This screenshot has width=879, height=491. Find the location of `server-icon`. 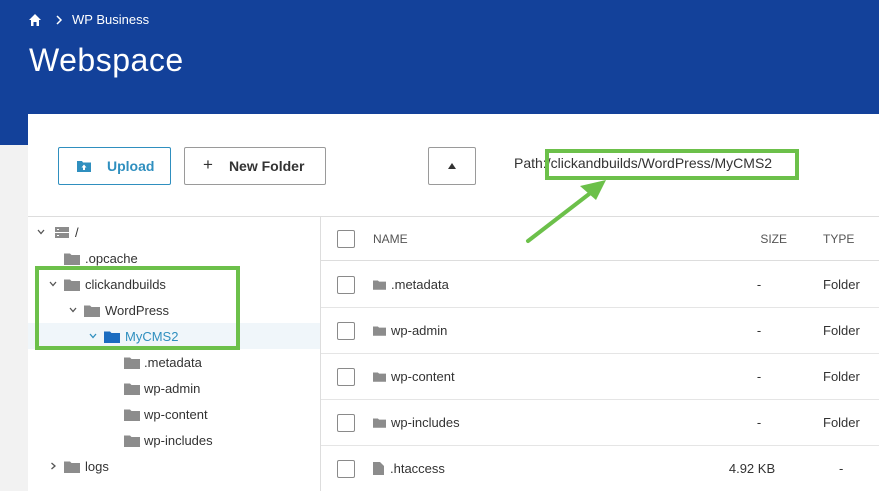

server-icon is located at coordinates (62, 232).